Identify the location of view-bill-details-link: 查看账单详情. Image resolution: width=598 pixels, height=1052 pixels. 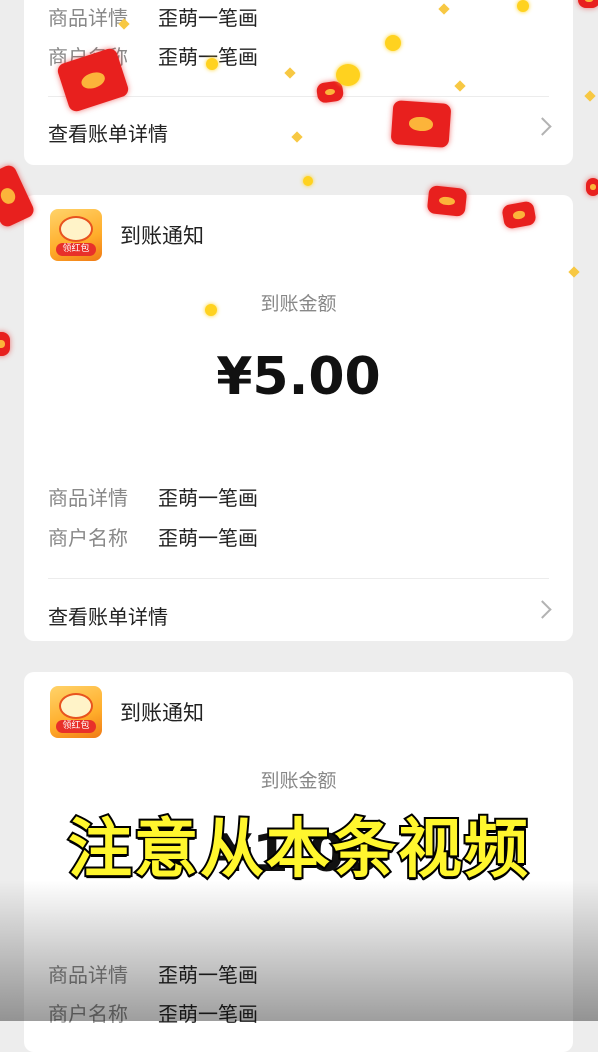
(300, 615).